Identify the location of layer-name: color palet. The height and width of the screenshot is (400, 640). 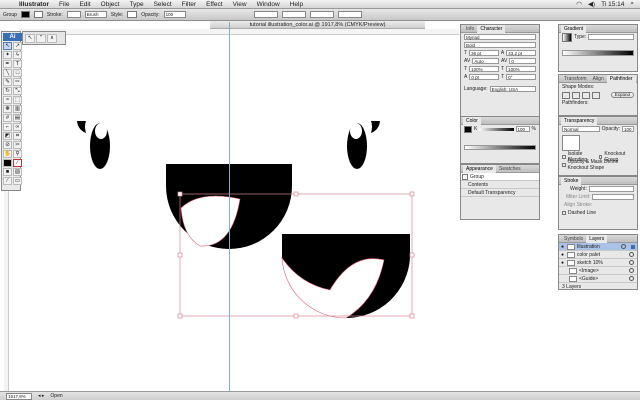
(588, 255).